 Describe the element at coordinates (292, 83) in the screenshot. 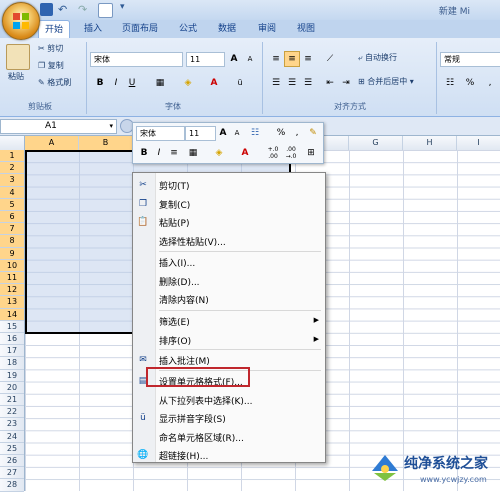

I see `align-center-icon: ☰` at that location.